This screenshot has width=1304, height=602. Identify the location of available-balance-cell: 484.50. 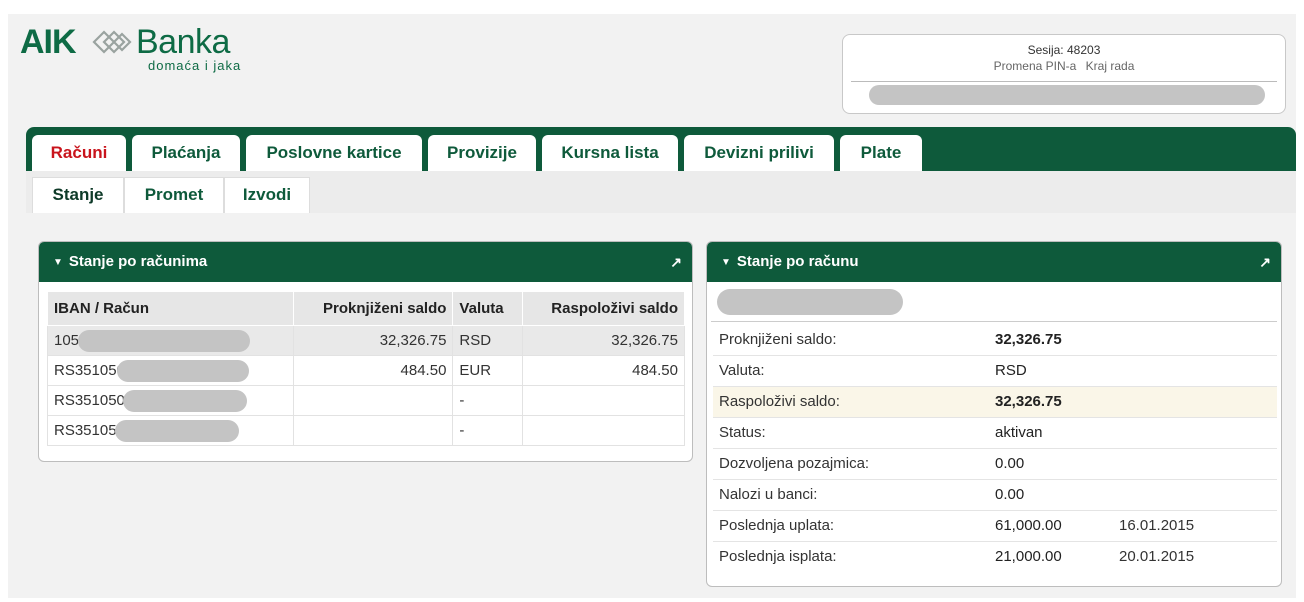
(603, 370).